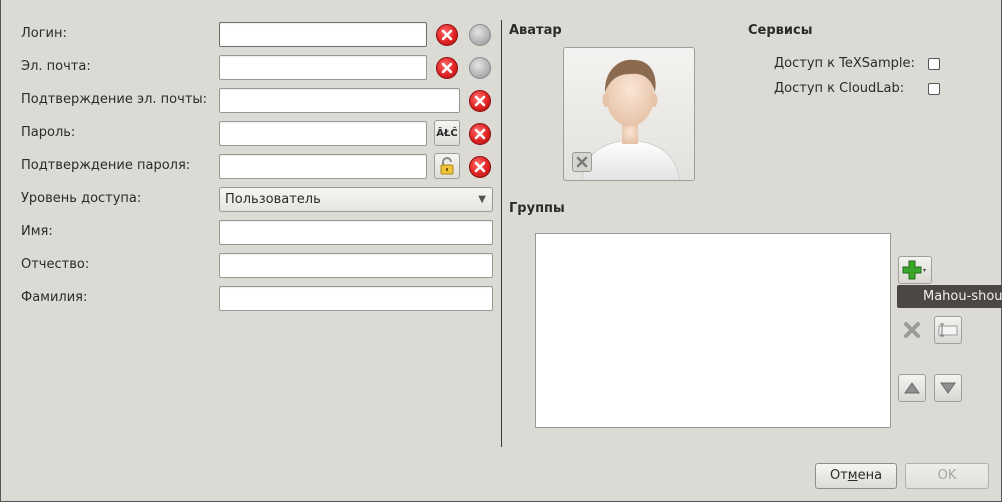 This screenshot has width=1002, height=502. I want to click on email-confirm-label: Подтверждение эл. почты:, so click(114, 99).